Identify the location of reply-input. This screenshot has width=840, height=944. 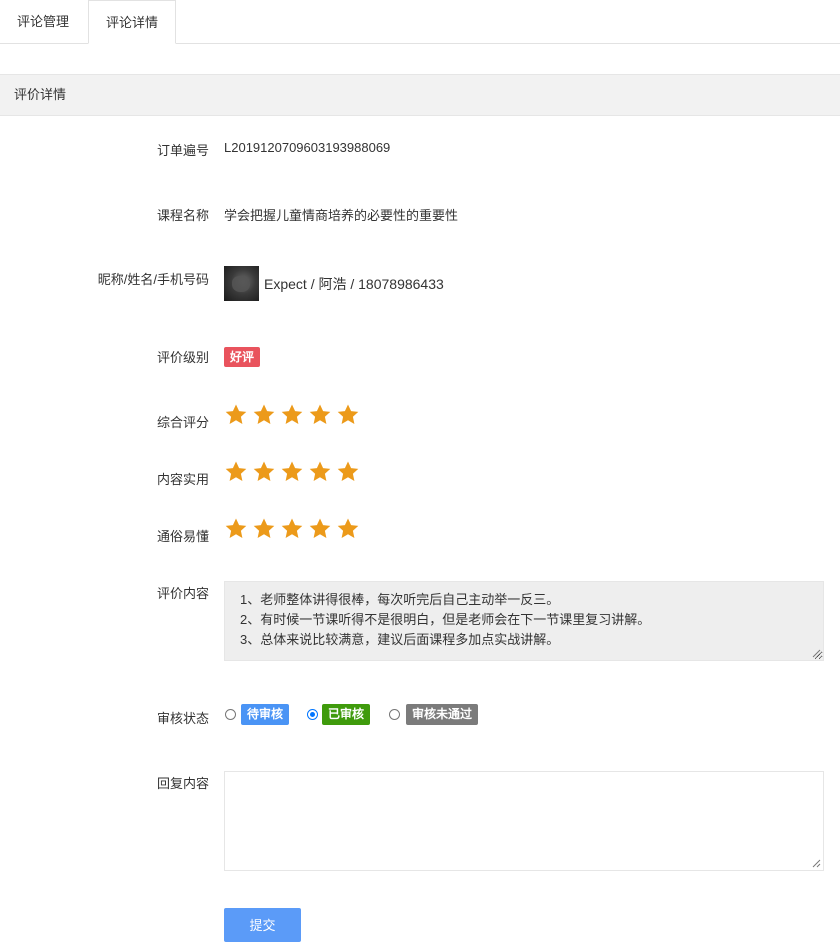
(524, 821).